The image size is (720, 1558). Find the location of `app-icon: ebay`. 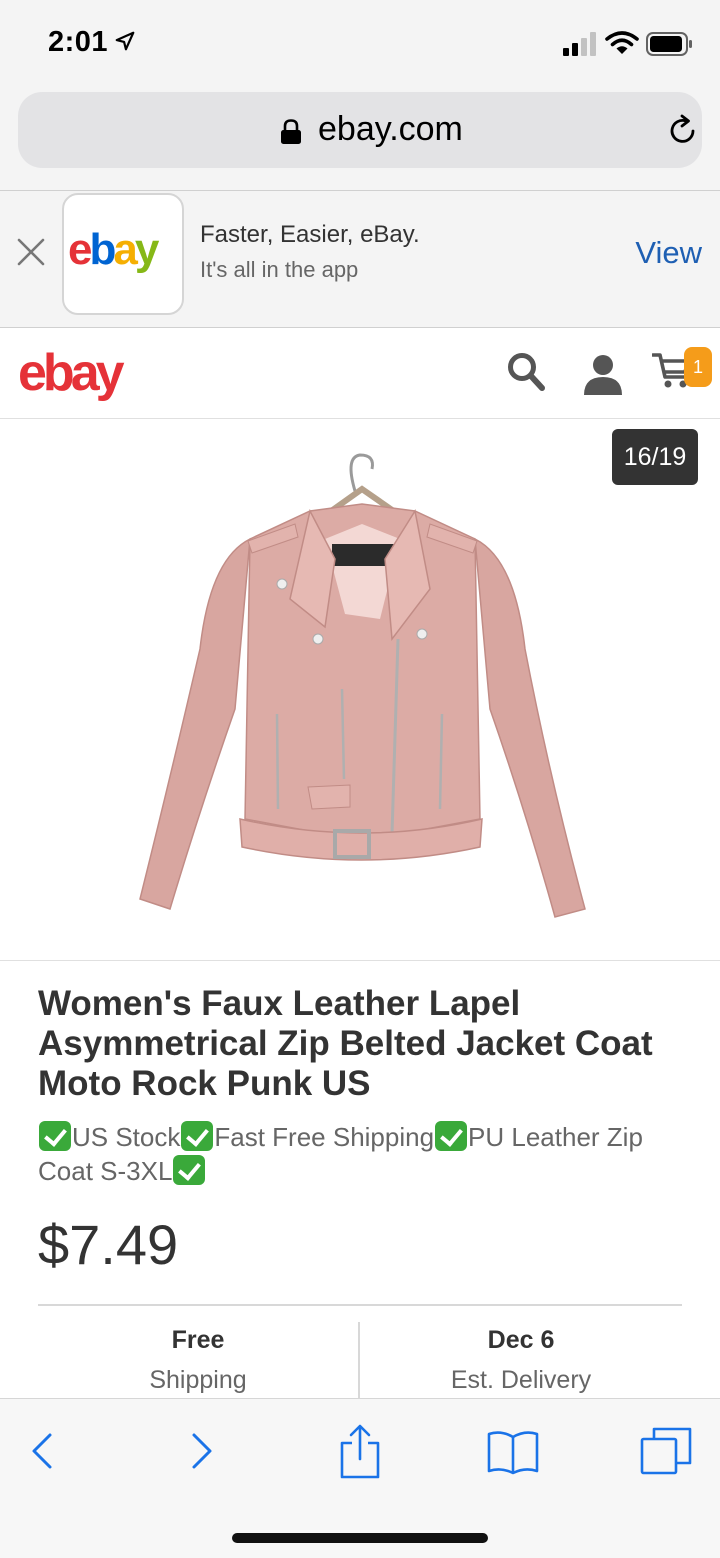

app-icon: ebay is located at coordinates (123, 254).